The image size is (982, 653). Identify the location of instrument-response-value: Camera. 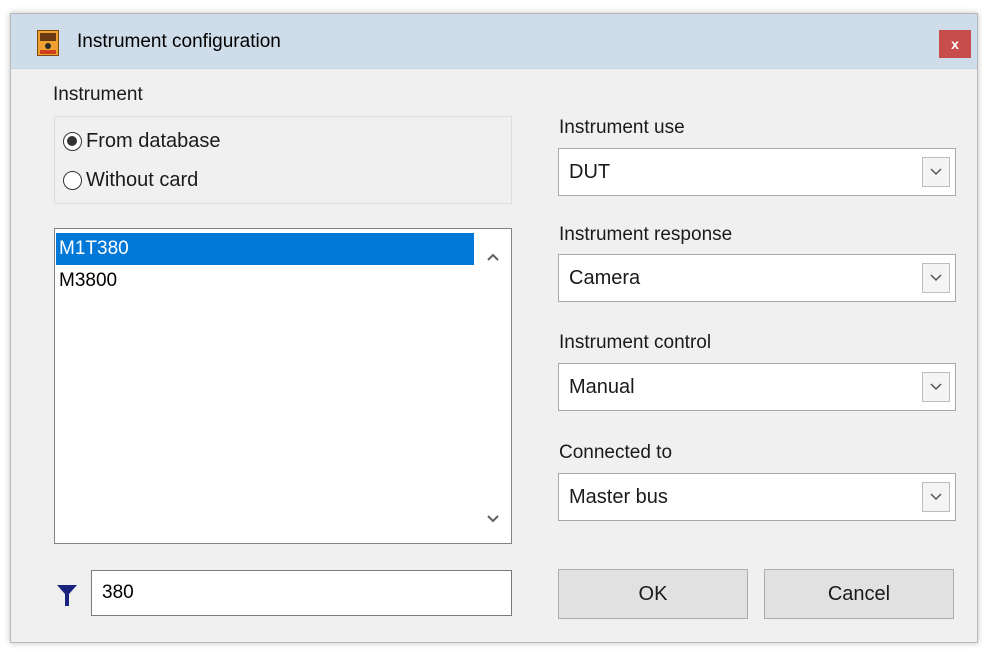
(605, 278).